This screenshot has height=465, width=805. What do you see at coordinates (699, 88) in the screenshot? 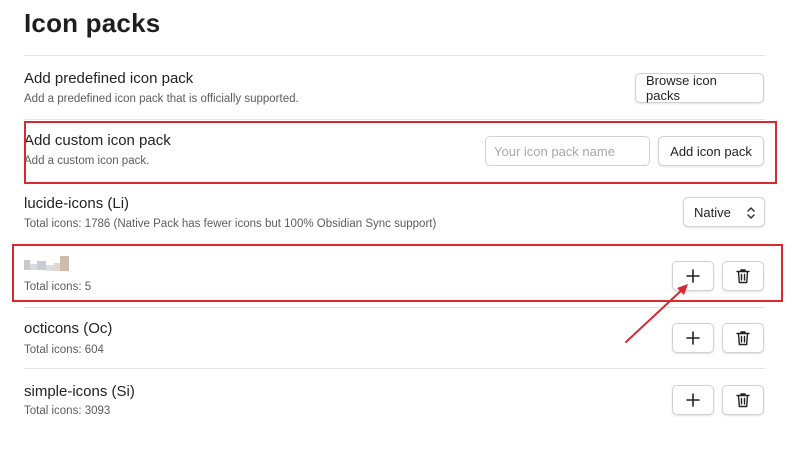
I see `browse-icon-packs-button: Browse icon packs` at bounding box center [699, 88].